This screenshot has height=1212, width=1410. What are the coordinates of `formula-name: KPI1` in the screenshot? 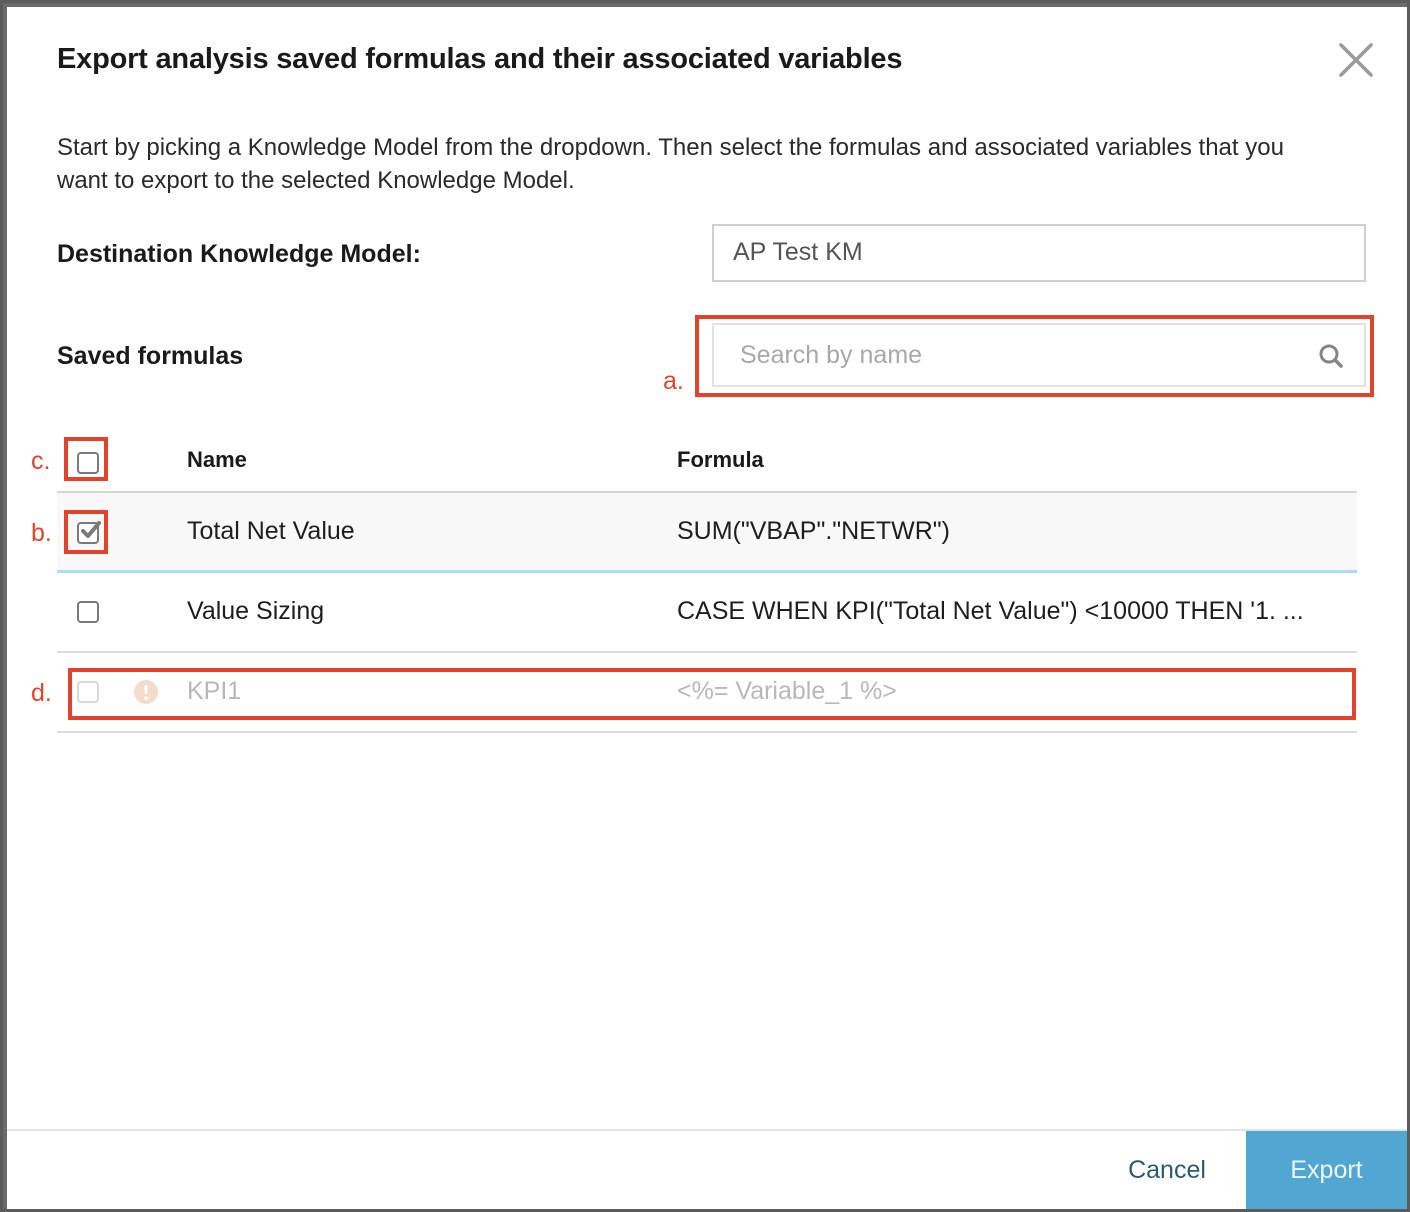 It's located at (214, 691).